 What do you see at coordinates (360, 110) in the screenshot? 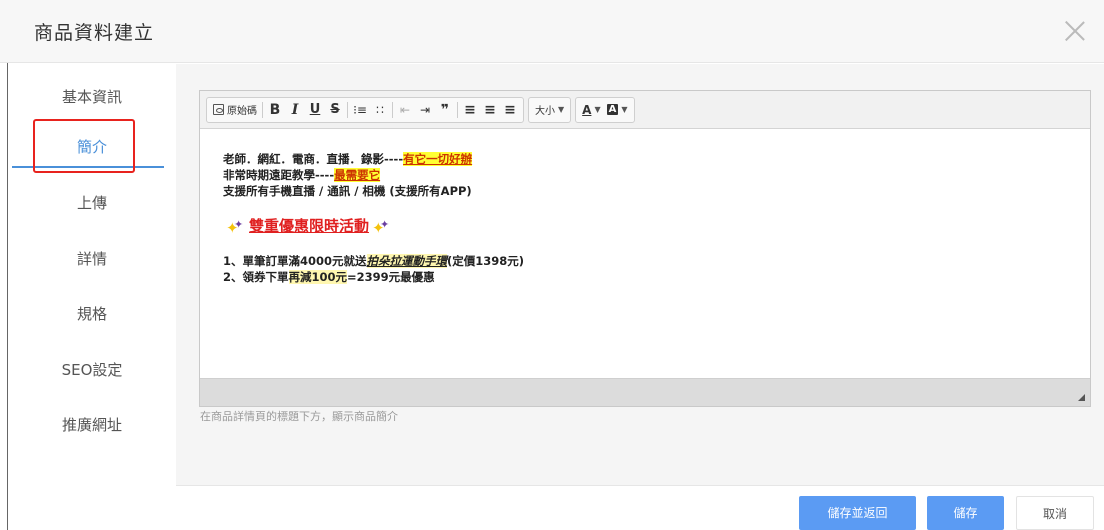
I see `ordered-list-icon: ⁝≡` at bounding box center [360, 110].